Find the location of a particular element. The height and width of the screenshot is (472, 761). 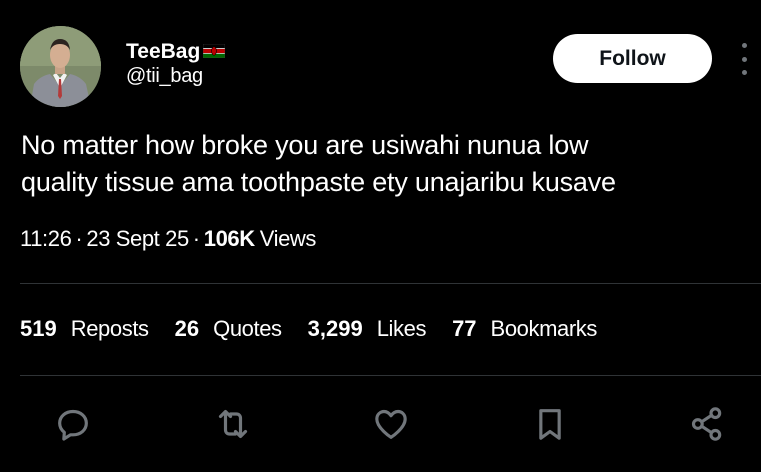

bookmarks-stat: 77 Bookmarks is located at coordinates (524, 329).